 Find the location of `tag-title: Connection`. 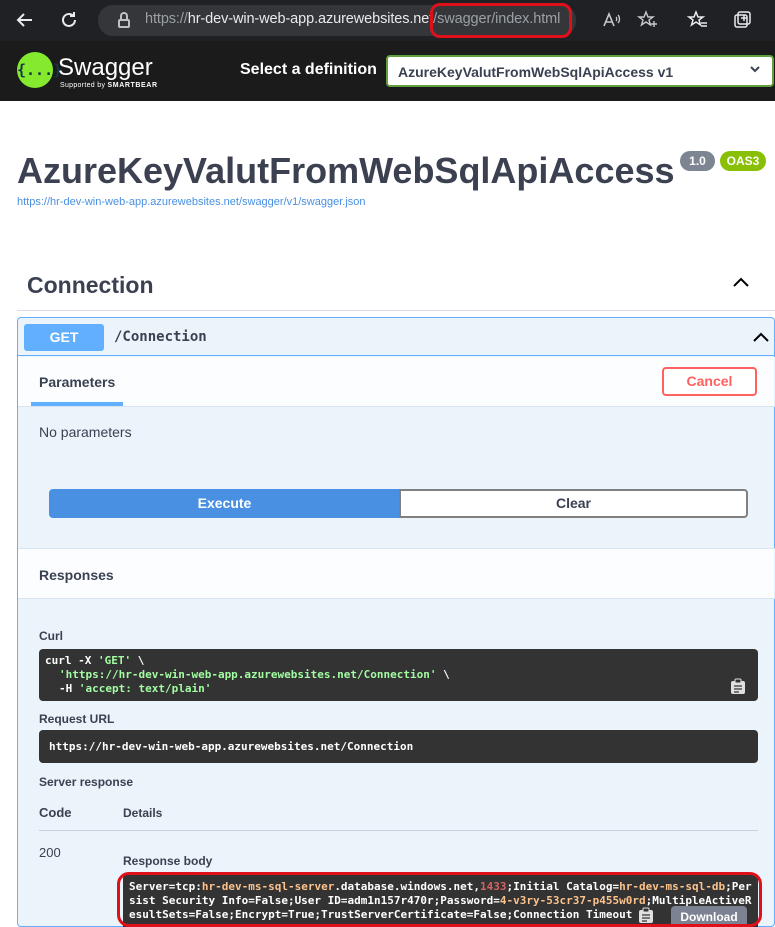

tag-title: Connection is located at coordinates (90, 285).